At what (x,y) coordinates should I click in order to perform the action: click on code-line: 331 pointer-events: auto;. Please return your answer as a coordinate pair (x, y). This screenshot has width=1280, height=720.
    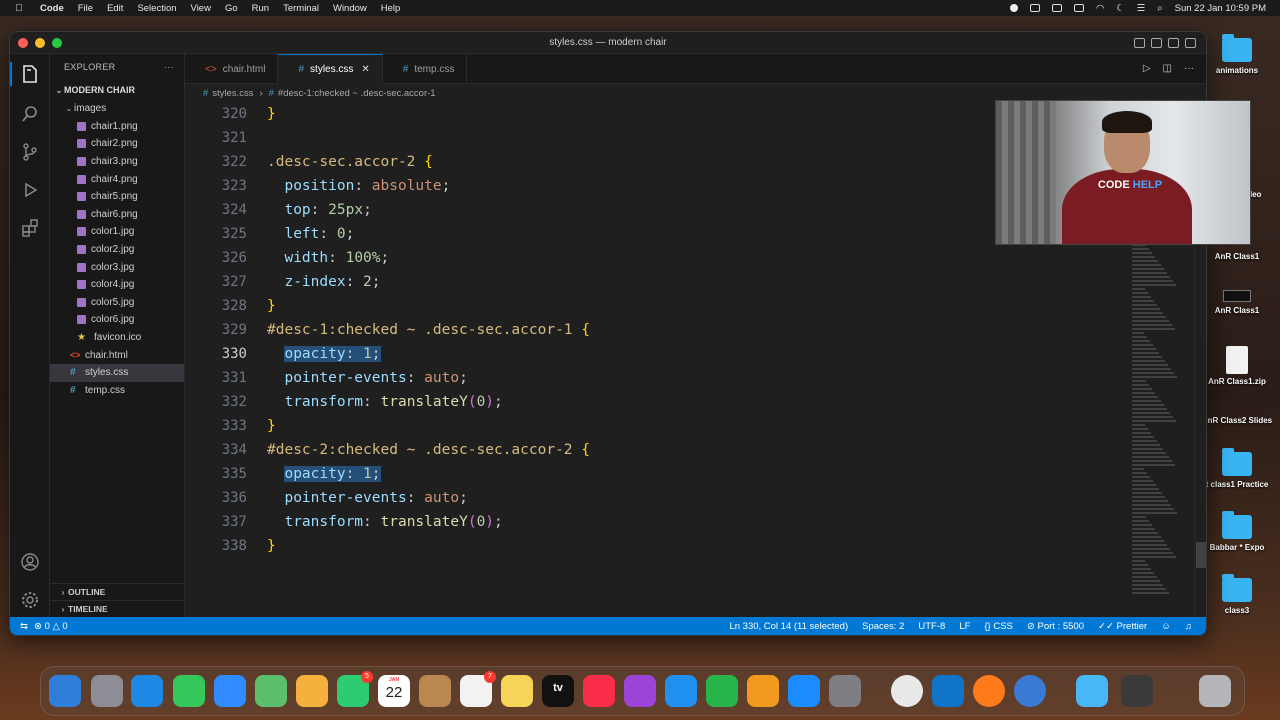
    Looking at the image, I should click on (326, 378).